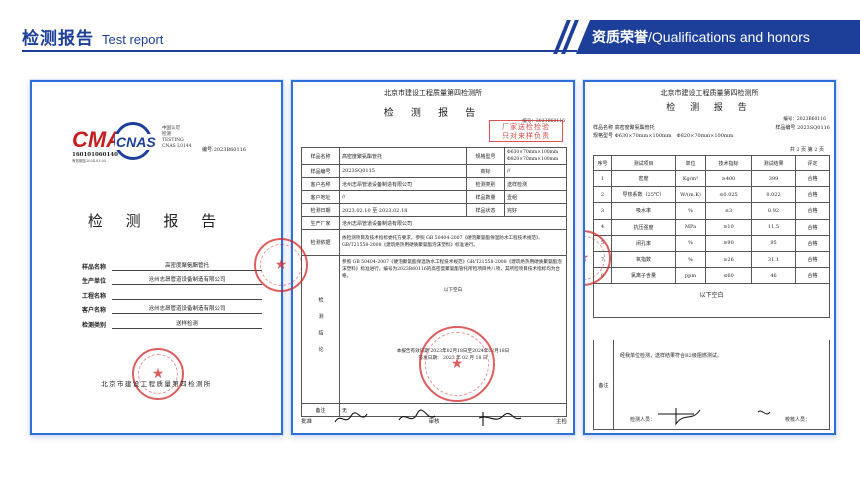 The image size is (860, 484). I want to click on banner-title-cn: 资质荣誉, so click(620, 38).